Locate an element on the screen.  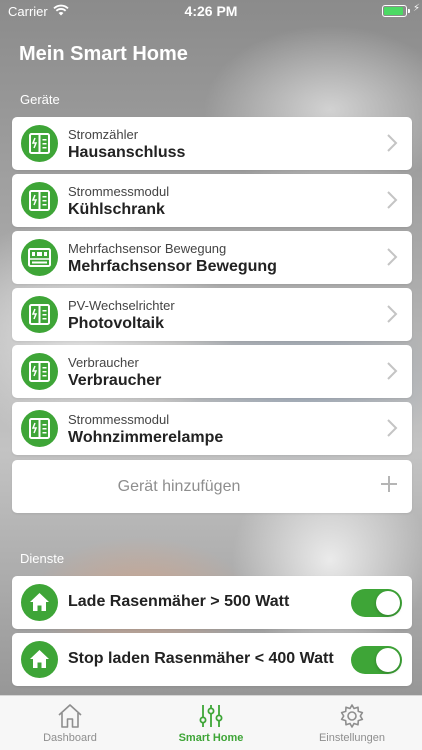
tab-bar: Dashboard Smart Home Einstellungen is located at coordinates (211, 722).